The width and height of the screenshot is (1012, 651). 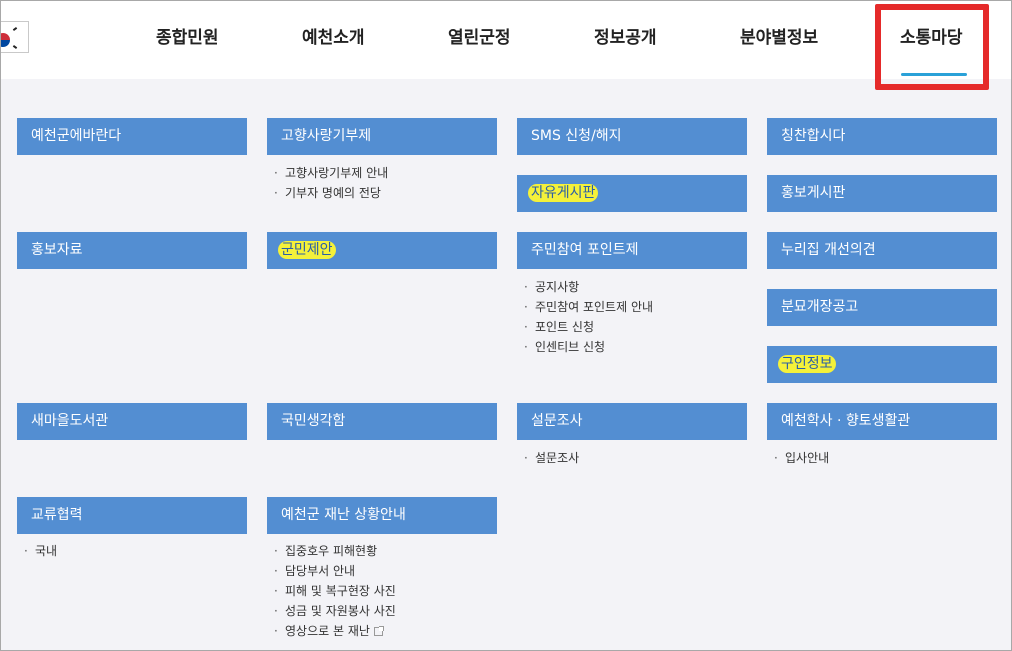 I want to click on nav-item-information-disclosure: 정보공개, so click(x=625, y=35).